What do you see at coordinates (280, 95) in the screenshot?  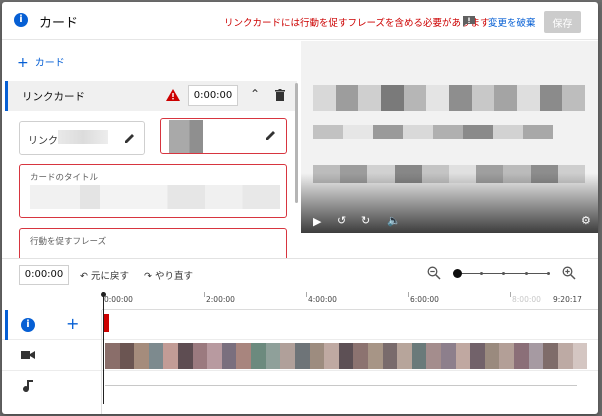 I see `trash-icon` at bounding box center [280, 95].